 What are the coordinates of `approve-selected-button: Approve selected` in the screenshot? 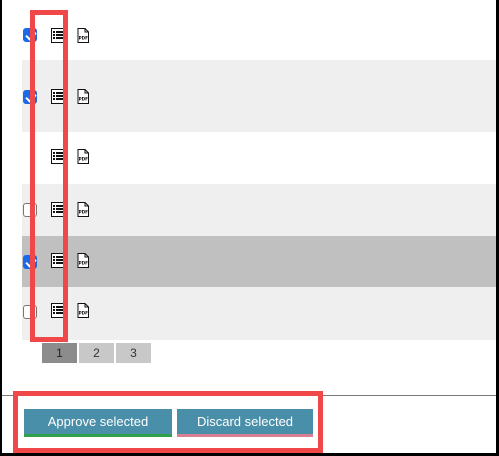 It's located at (98, 423).